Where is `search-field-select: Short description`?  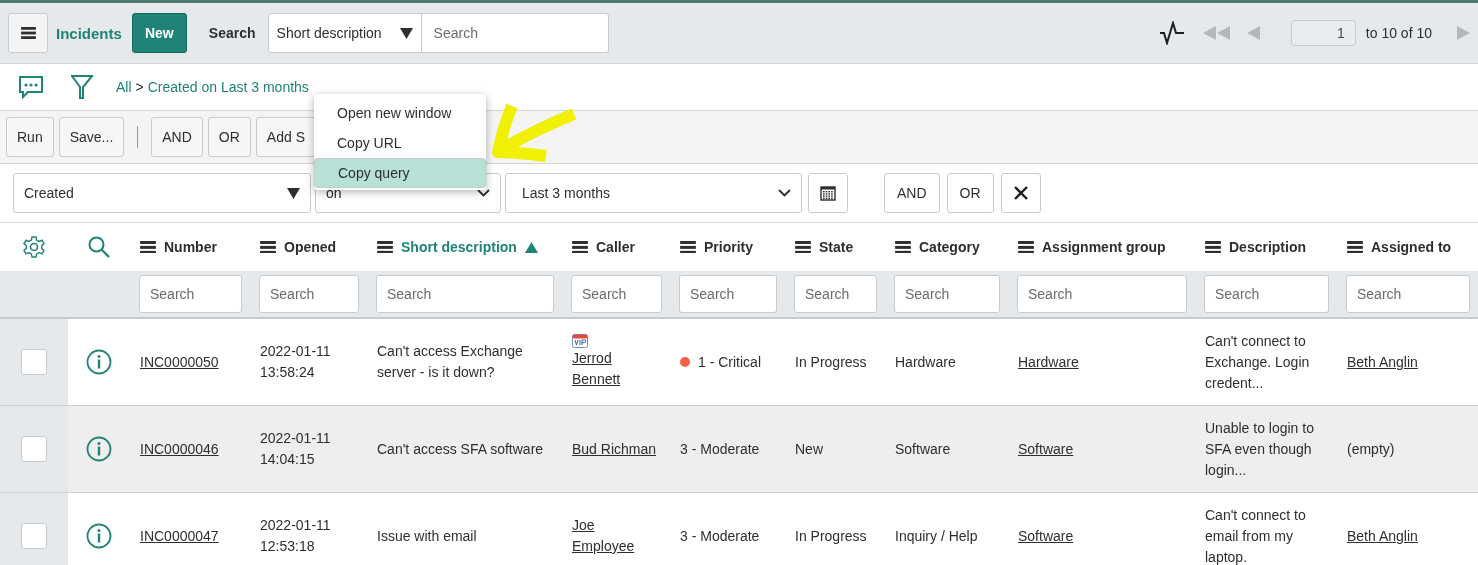
search-field-select: Short description is located at coordinates (344, 33).